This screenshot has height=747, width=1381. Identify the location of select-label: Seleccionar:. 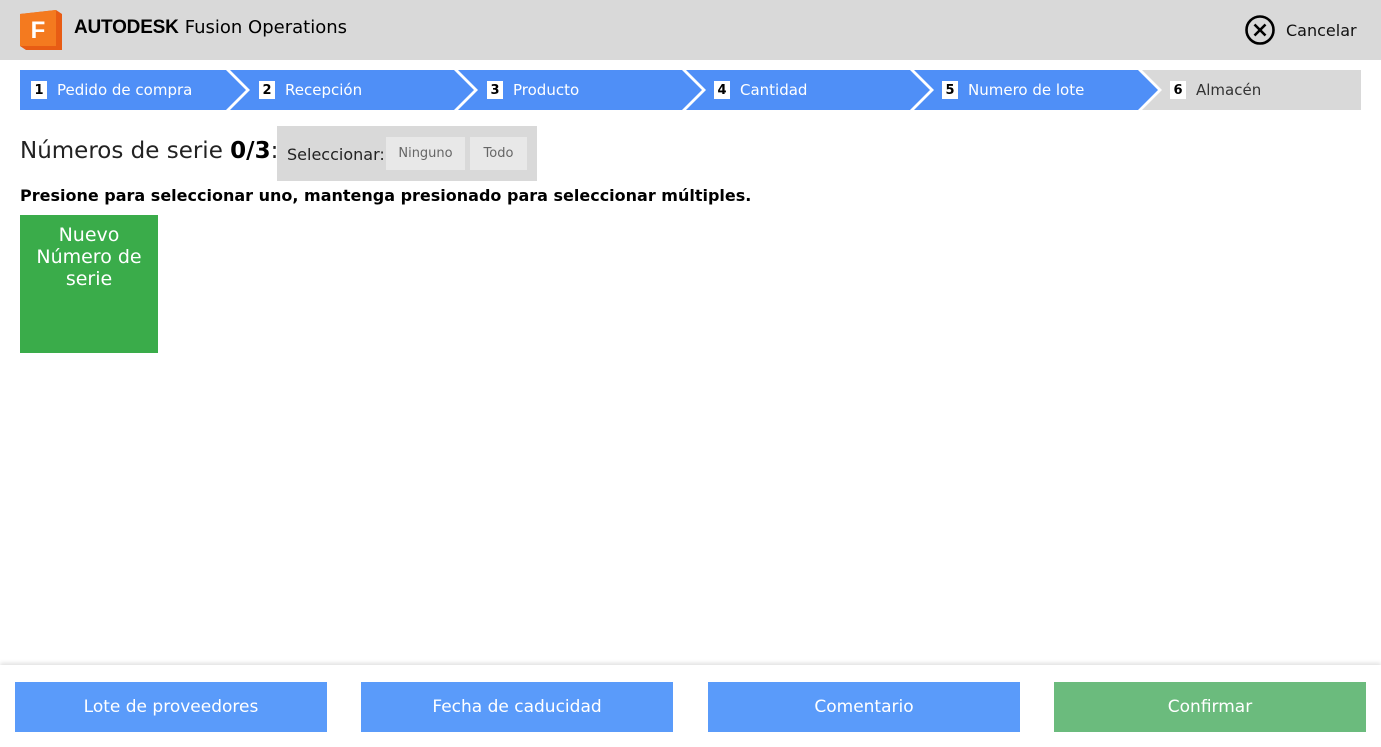
(336, 154).